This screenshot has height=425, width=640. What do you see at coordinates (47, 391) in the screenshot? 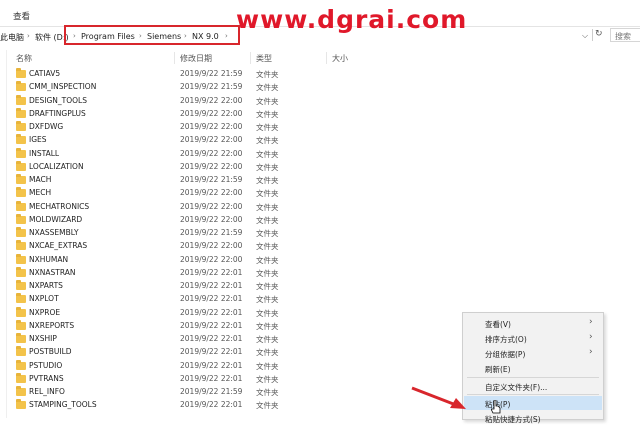
I see `file-name: REL_INFO` at bounding box center [47, 391].